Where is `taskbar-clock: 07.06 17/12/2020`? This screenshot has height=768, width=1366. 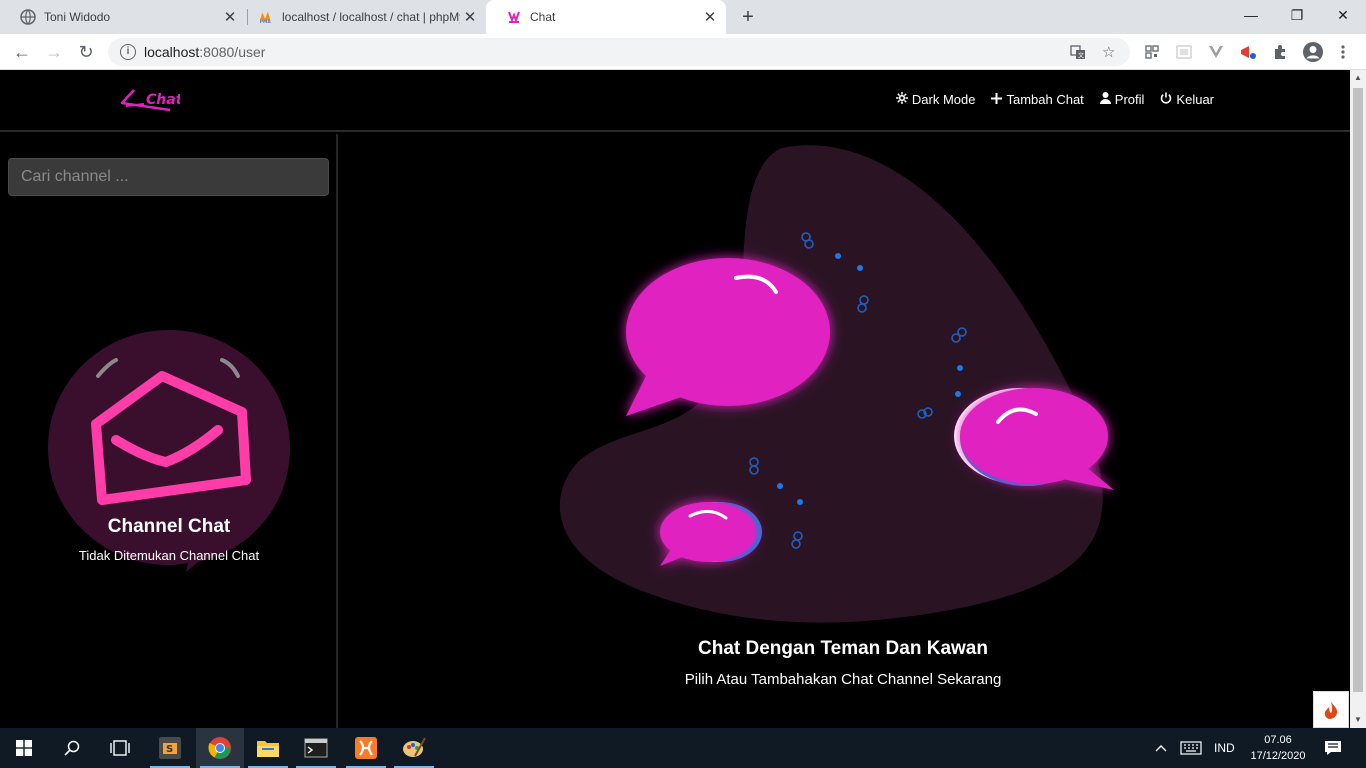 taskbar-clock: 07.06 17/12/2020 is located at coordinates (1278, 748).